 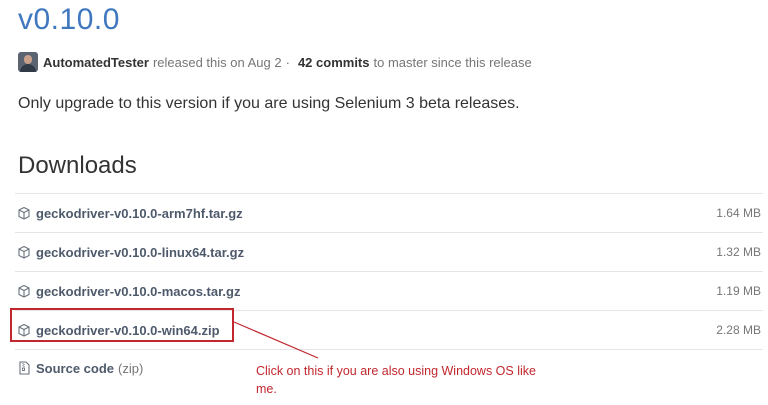 What do you see at coordinates (69, 20) in the screenshot?
I see `release-title: v0.10.0` at bounding box center [69, 20].